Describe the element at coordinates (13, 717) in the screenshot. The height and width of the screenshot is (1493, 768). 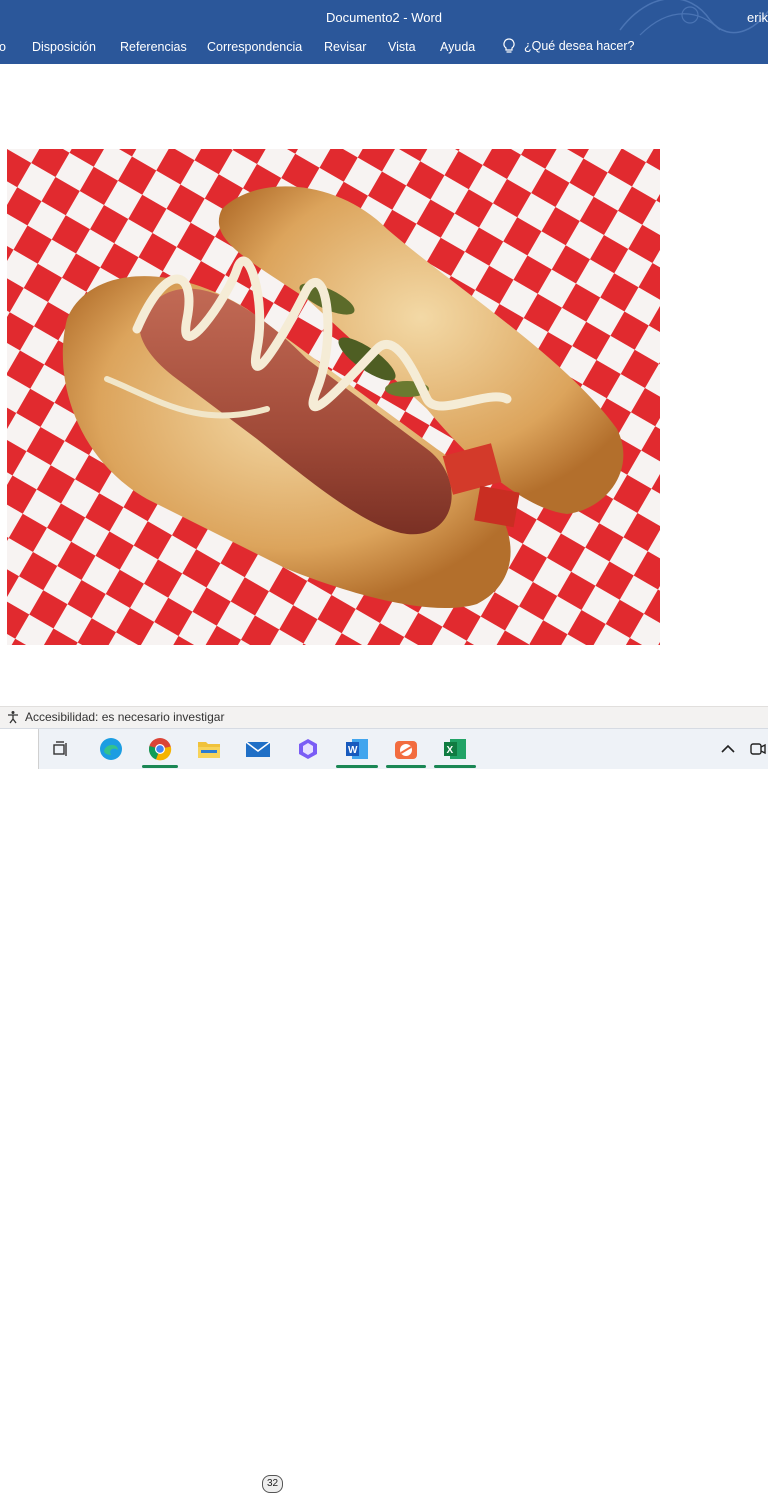
I see `accessibility-icon` at that location.